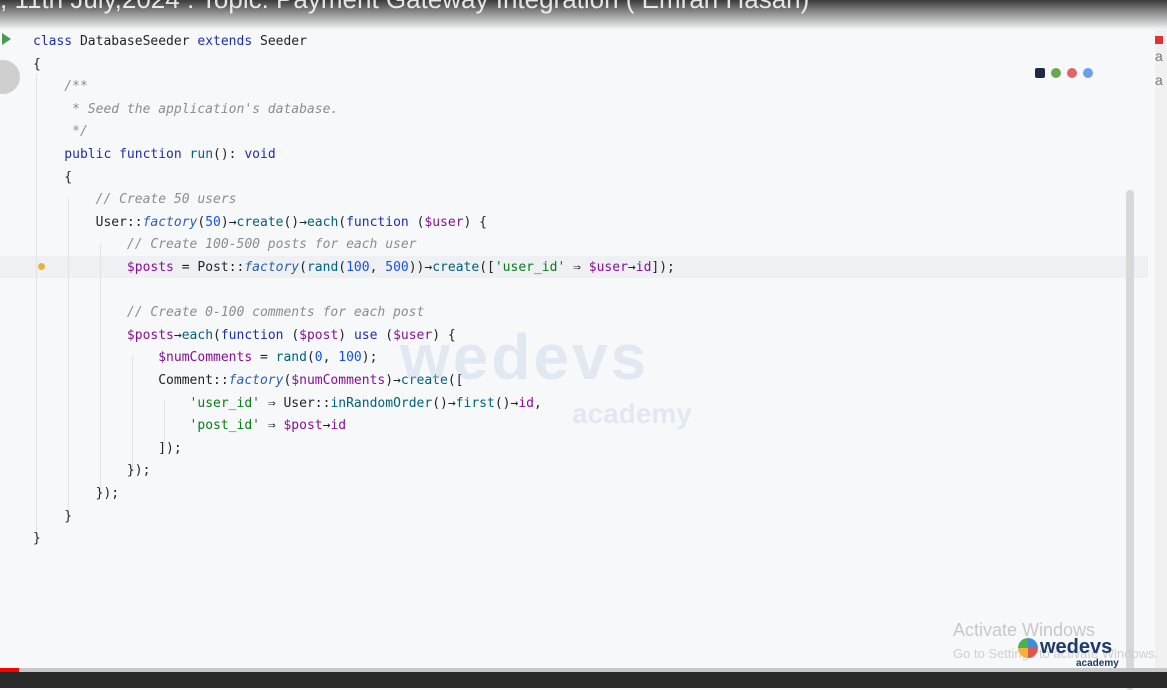 The width and height of the screenshot is (1167, 690). What do you see at coordinates (1028, 647) in the screenshot?
I see `wedevs-logo-icon` at bounding box center [1028, 647].